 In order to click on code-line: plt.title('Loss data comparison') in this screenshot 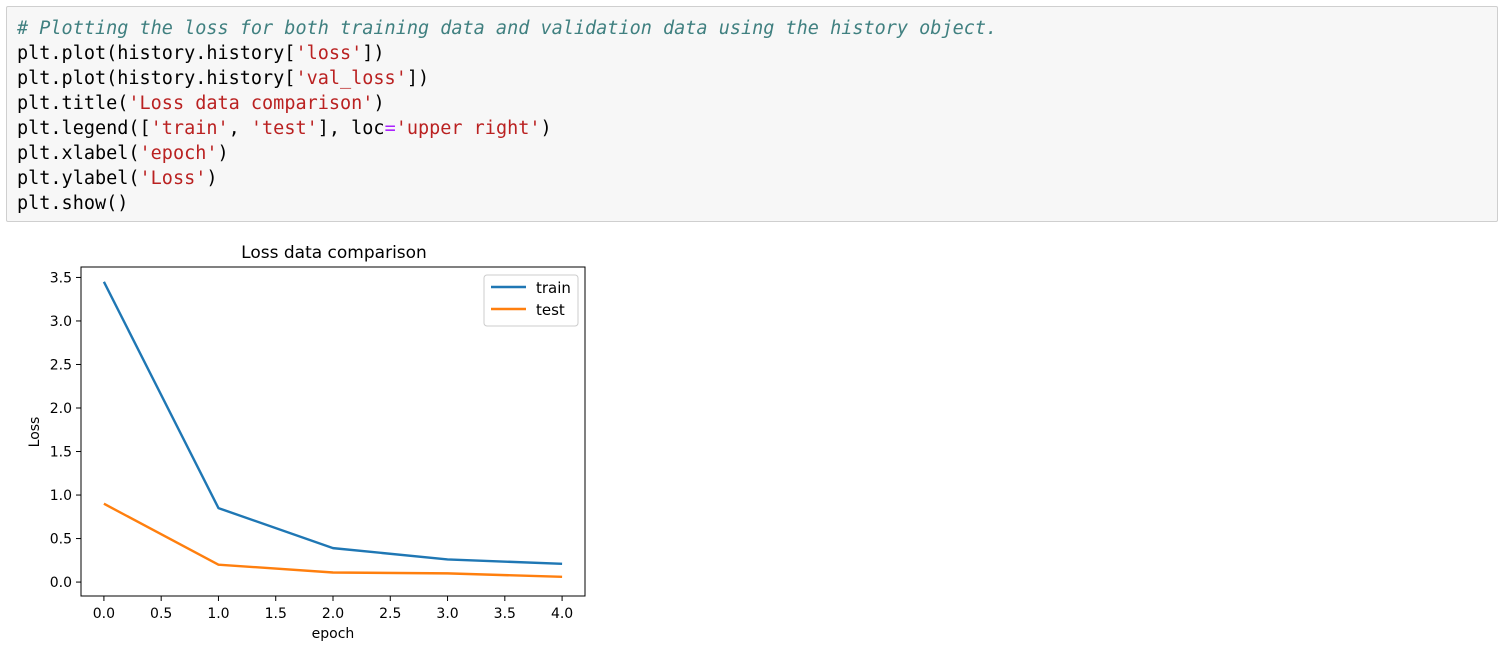, I will do `click(757, 103)`.